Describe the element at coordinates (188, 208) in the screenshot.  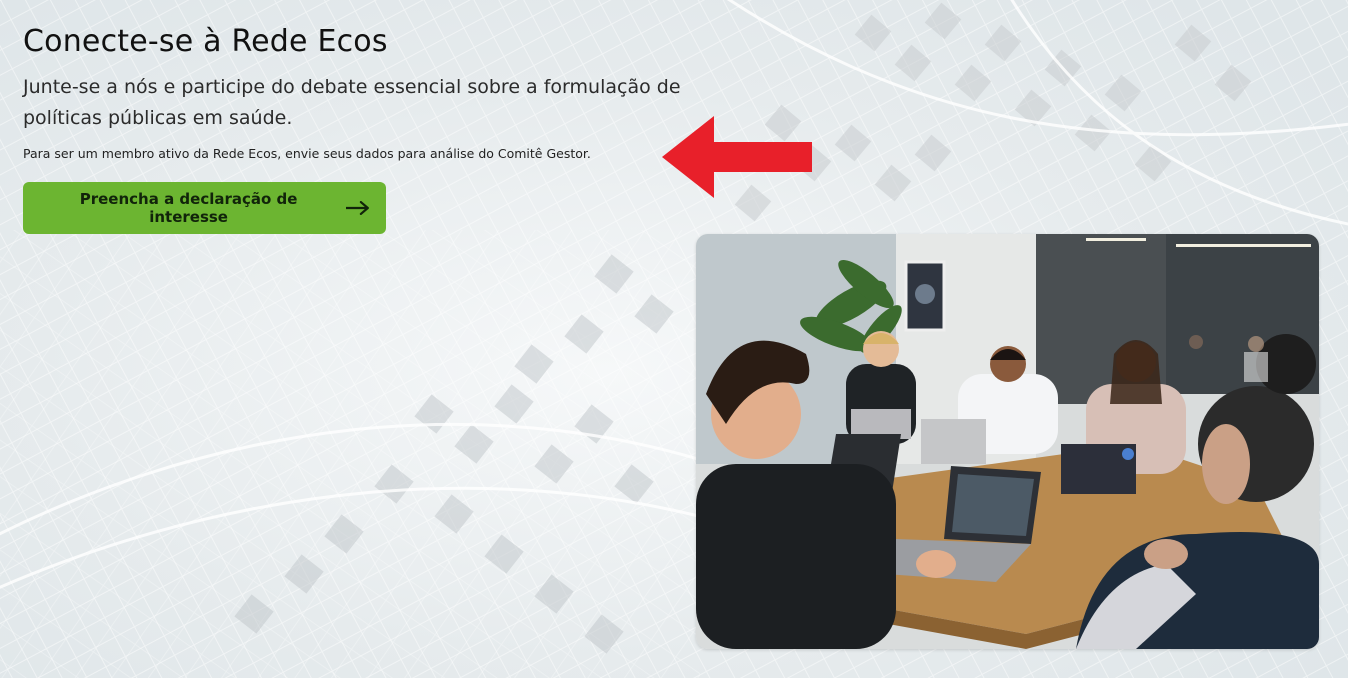
I see `cta-label: Preencha a declaração de interesse` at that location.